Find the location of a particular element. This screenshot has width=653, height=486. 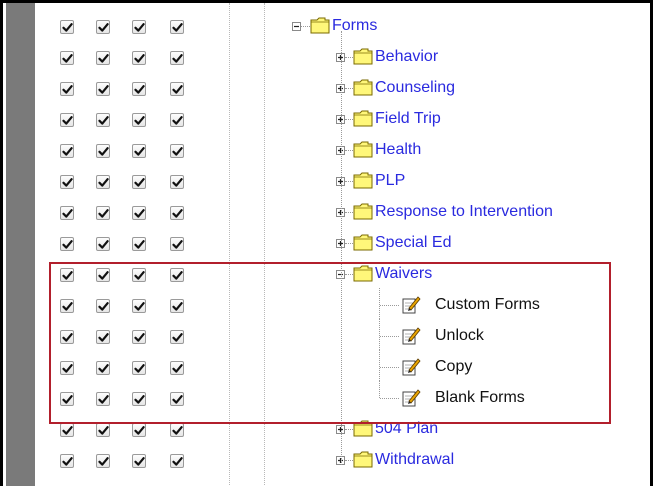

collapse-toggle-icon is located at coordinates (296, 26).